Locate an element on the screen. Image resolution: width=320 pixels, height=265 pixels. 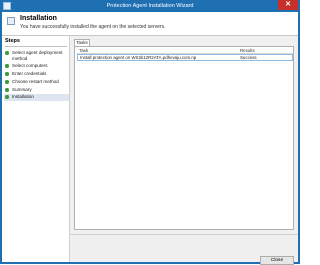
step-label: Select agent deployment method is located at coordinates (37, 55).